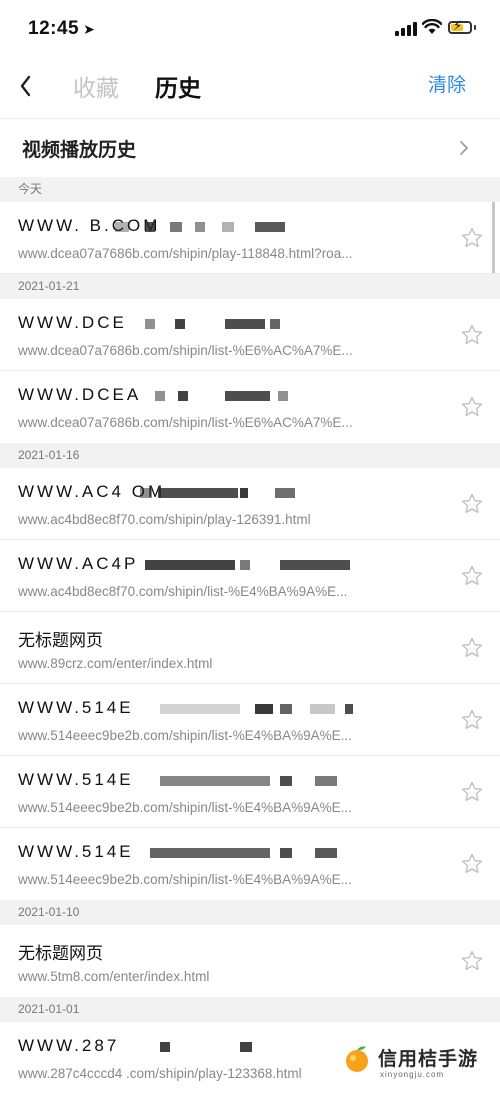  I want to click on date-header: 今天, so click(250, 189).